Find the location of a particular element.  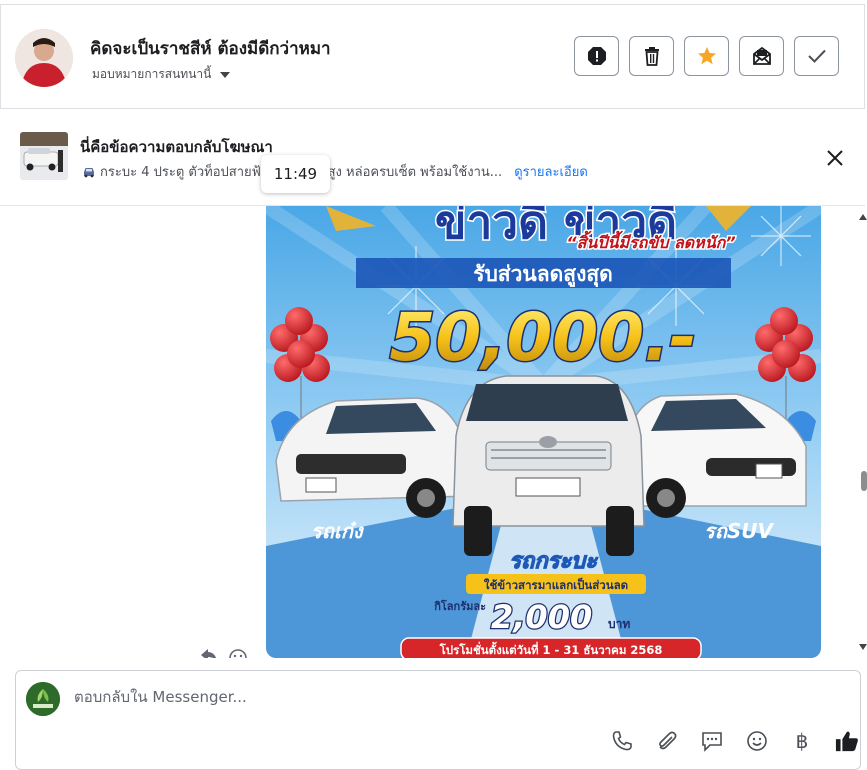

ad-sedan-label: รถเก๋ง is located at coordinates (338, 531).